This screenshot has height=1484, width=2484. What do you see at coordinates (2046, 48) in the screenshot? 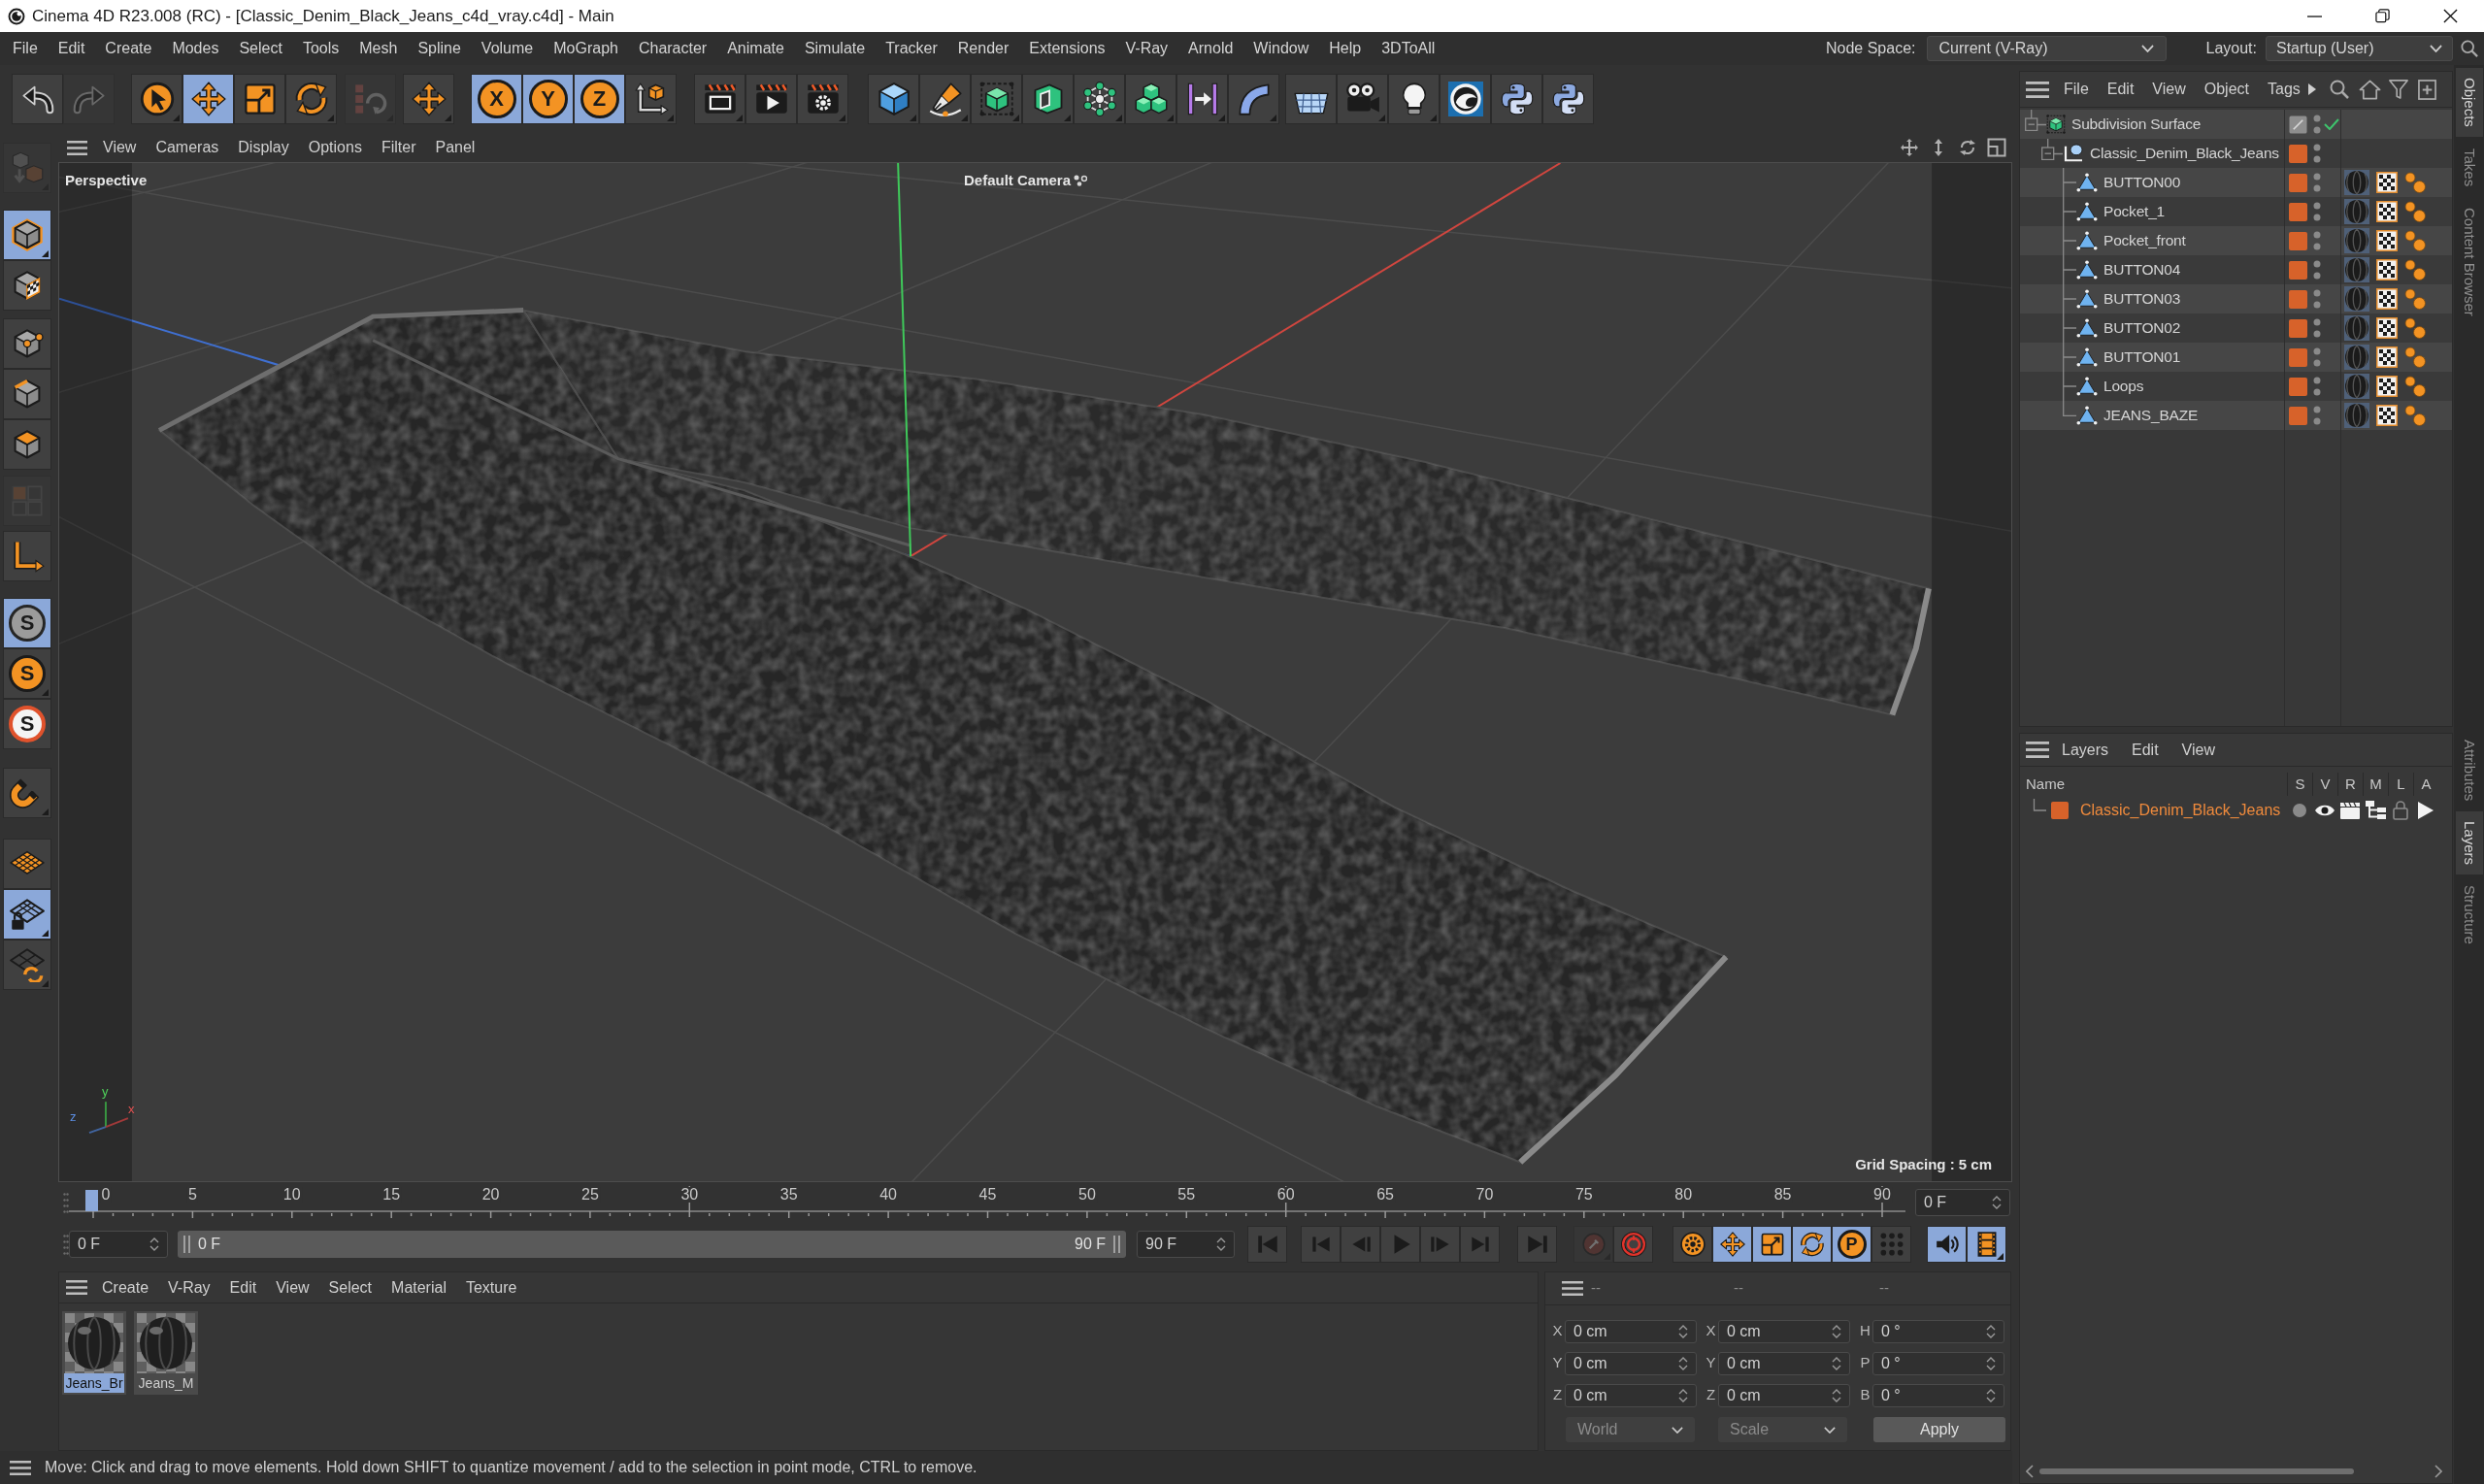
I see `node-space-dropdown: Current (V-Ray)` at bounding box center [2046, 48].